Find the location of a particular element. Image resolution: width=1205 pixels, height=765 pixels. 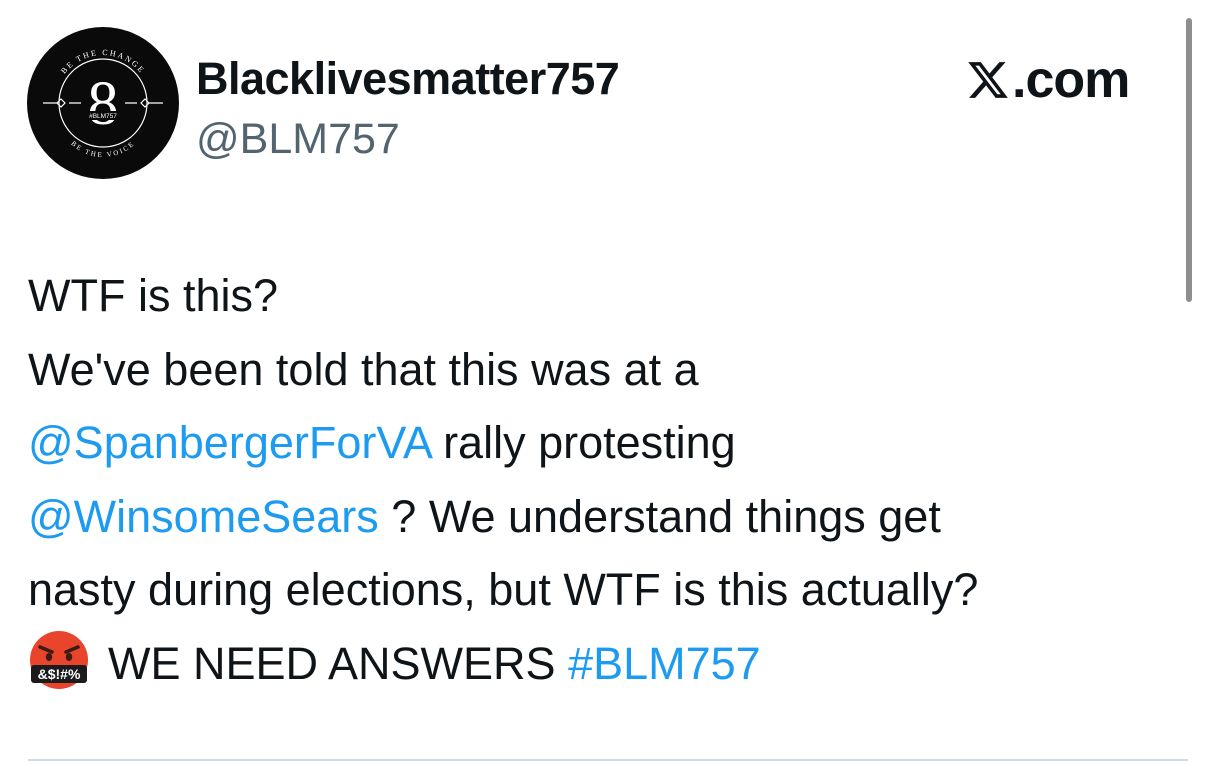

author-display-name: Blacklivesmatter757 is located at coordinates (408, 79).